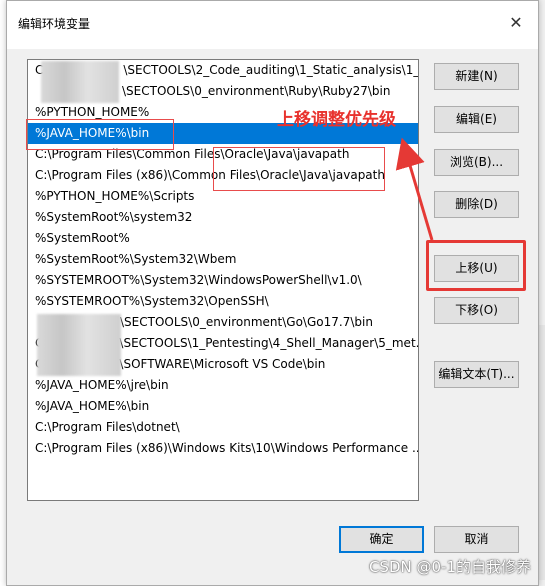  Describe the element at coordinates (246, 322) in the screenshot. I see `row-text: \SECTOOLS\0_environment\Go\Go17.7\bin` at that location.